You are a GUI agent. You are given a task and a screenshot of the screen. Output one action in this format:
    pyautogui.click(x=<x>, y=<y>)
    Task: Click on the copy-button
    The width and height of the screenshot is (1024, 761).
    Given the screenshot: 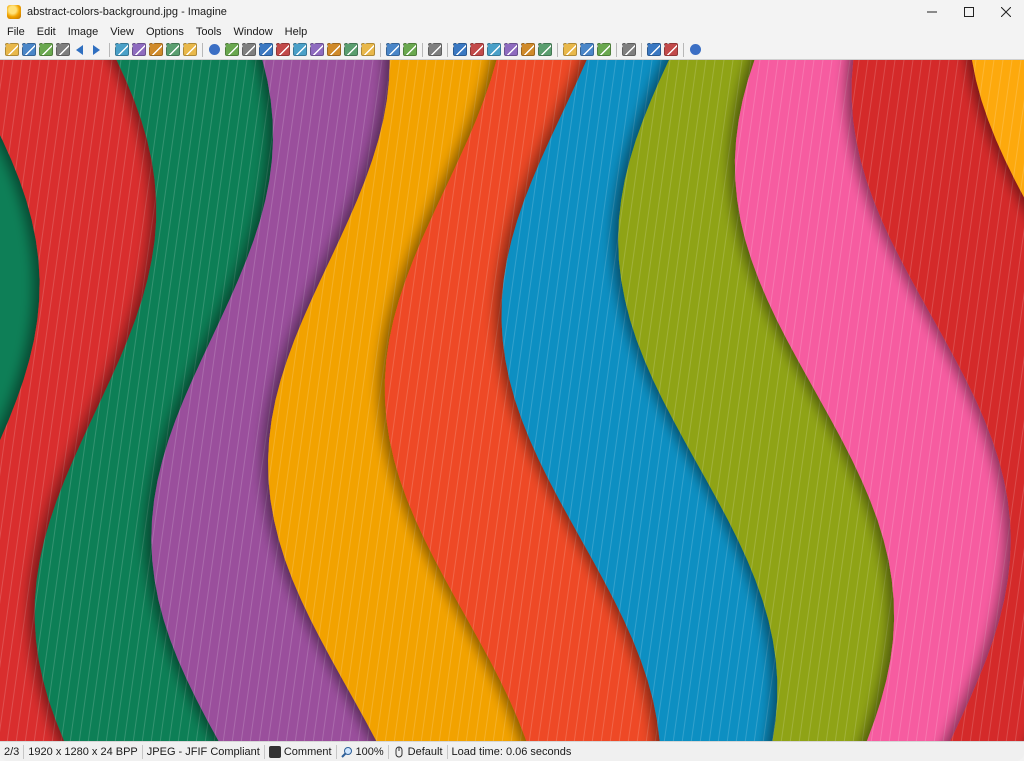 What is the action you would take?
    pyautogui.click(x=138, y=49)
    